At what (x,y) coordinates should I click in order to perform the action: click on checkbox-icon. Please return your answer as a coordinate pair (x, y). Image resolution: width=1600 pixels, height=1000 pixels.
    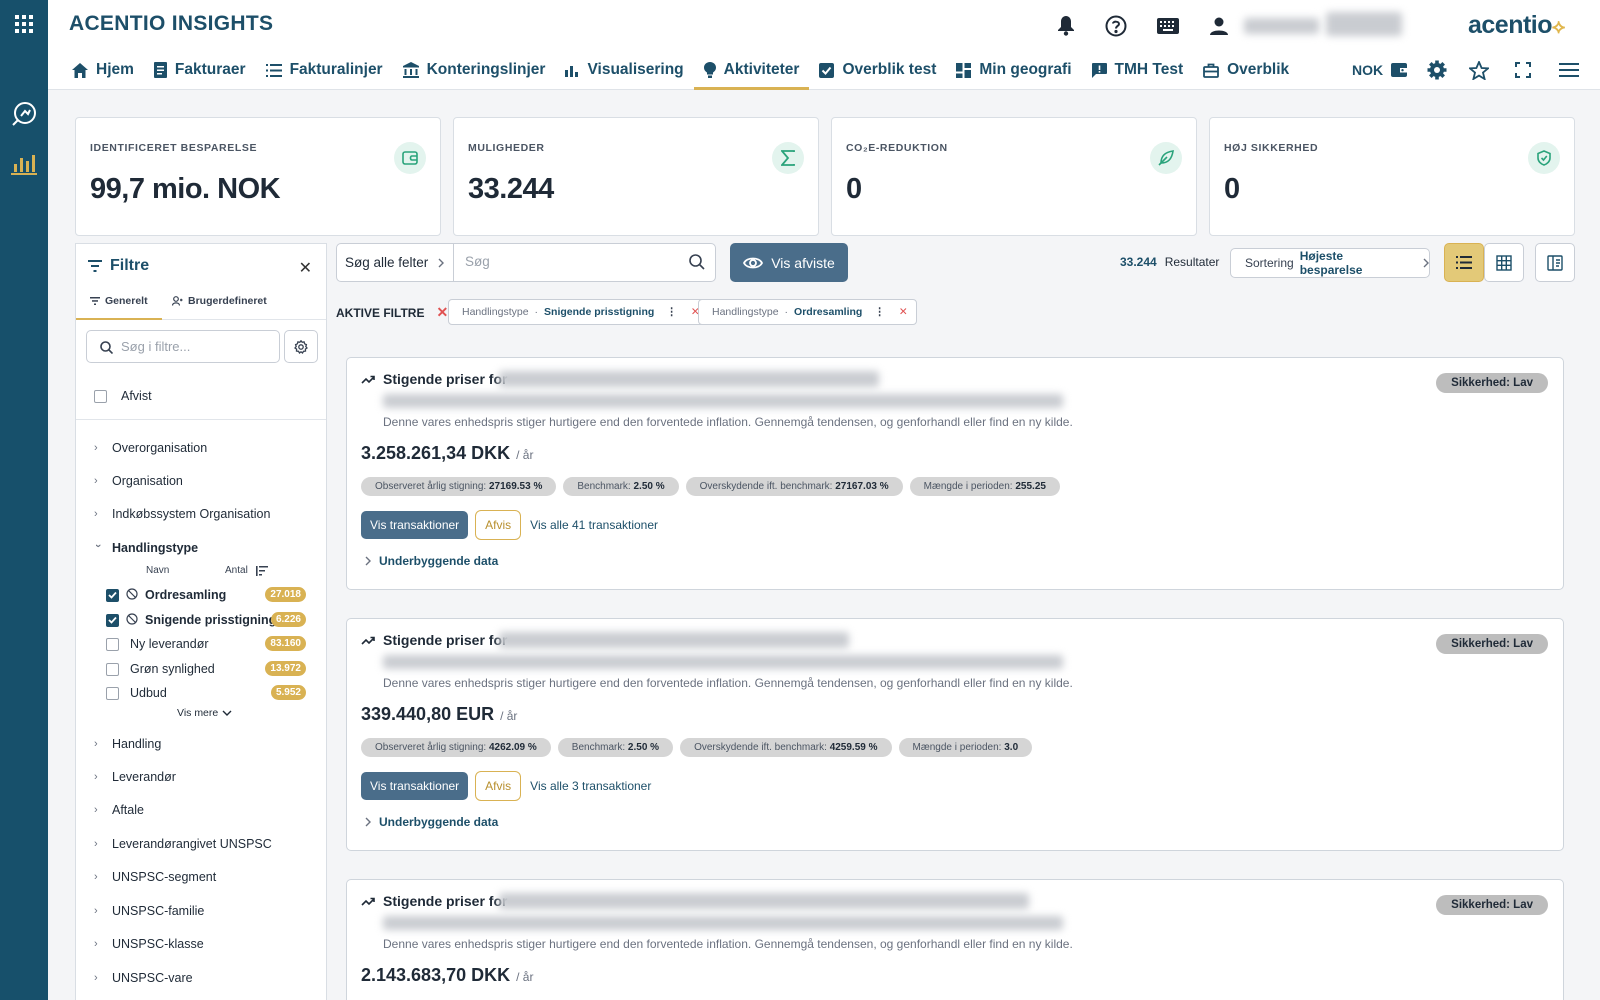
    Looking at the image, I should click on (827, 70).